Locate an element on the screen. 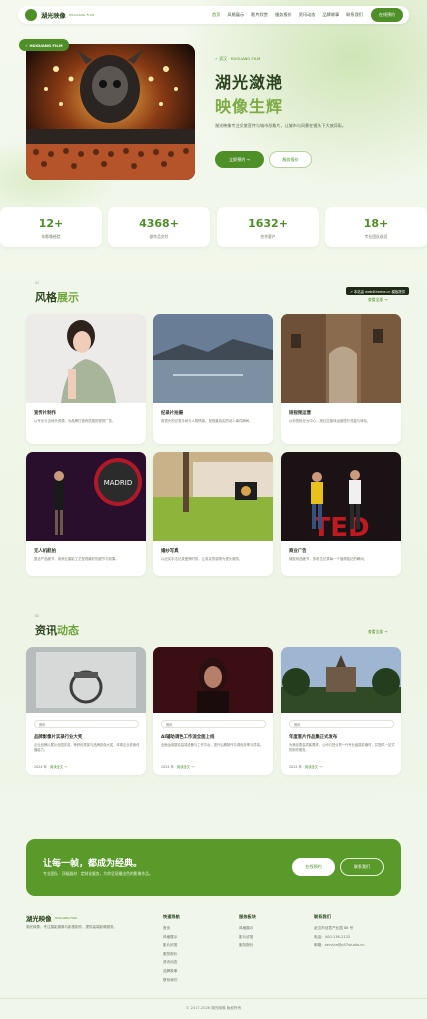 This screenshot has width=427, height=1019. footer-nav-links: 首页 风格展示 影片欣赏 服务报价 资讯动态 品牌故事 联系我们 is located at coordinates (170, 954).